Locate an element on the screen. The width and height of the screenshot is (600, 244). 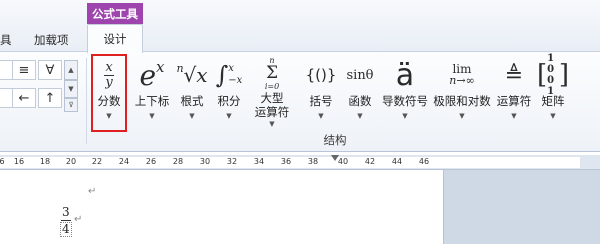
gallery-scroll-down: ▼ is located at coordinates (71, 89).